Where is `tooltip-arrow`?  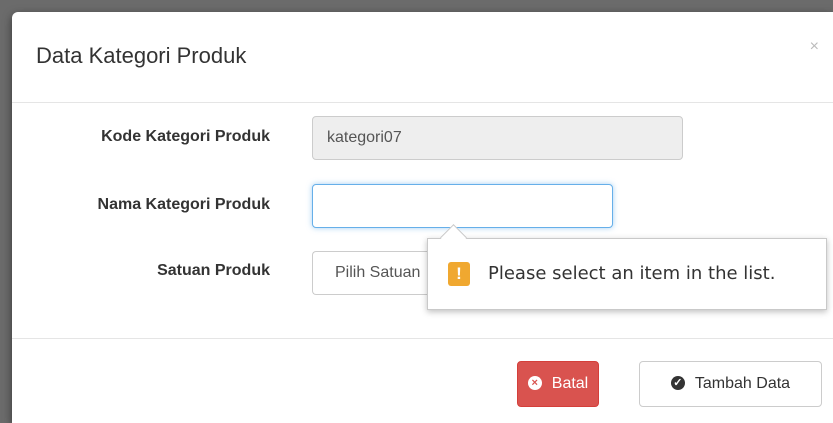
tooltip-arrow is located at coordinates (453, 237).